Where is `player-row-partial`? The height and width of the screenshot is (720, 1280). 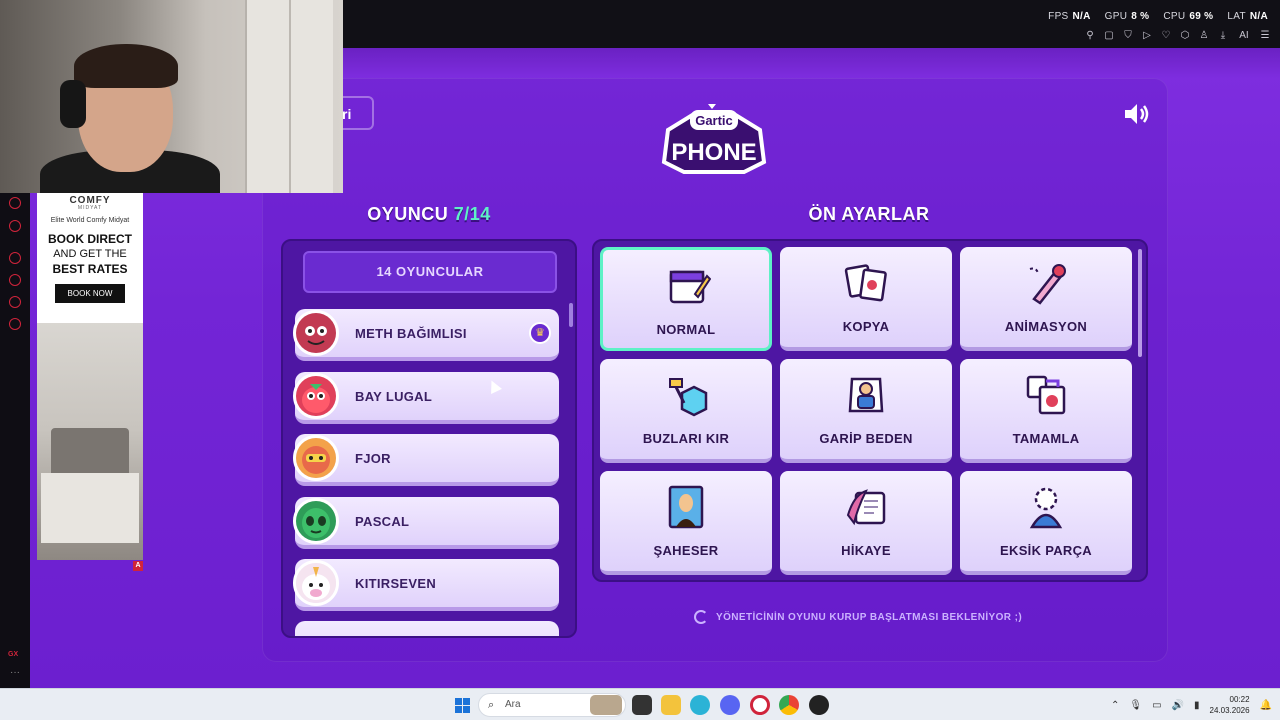 player-row-partial is located at coordinates (427, 628).